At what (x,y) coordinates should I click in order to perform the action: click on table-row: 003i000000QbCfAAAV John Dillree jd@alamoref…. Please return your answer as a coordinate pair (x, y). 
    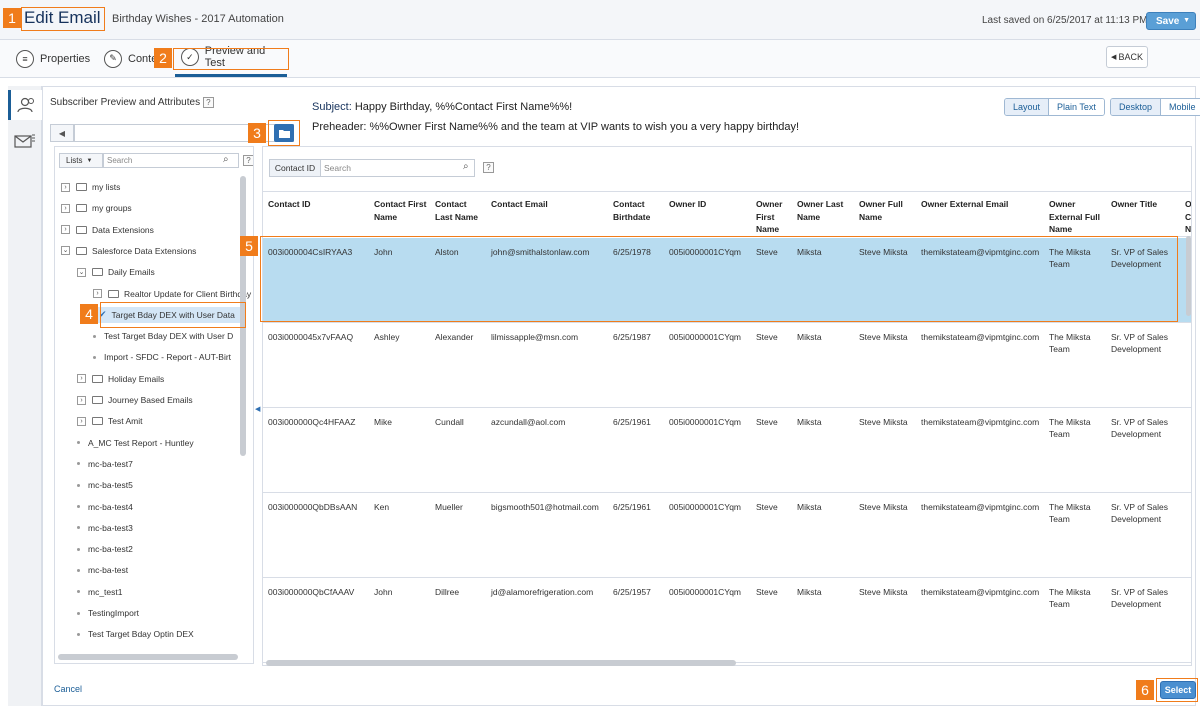
    Looking at the image, I should click on (727, 620).